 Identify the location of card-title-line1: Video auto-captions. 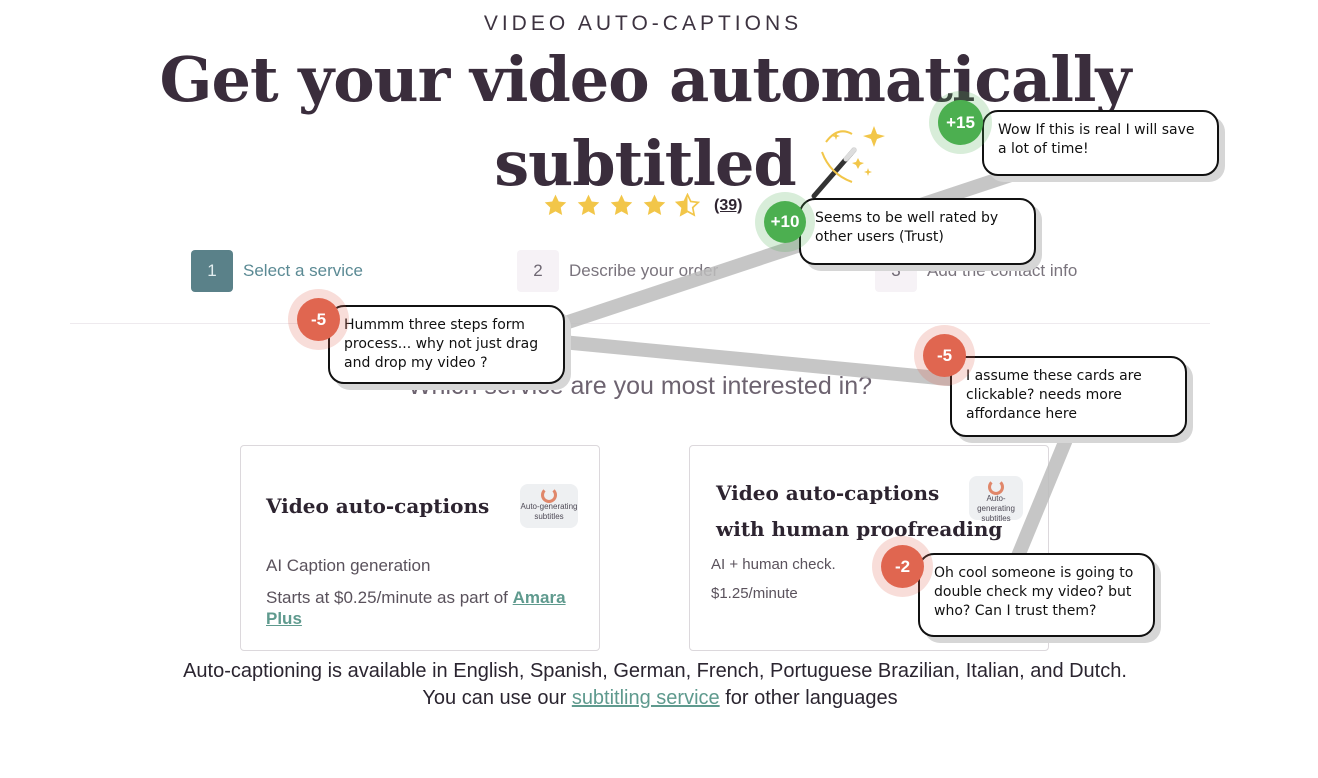
(828, 493).